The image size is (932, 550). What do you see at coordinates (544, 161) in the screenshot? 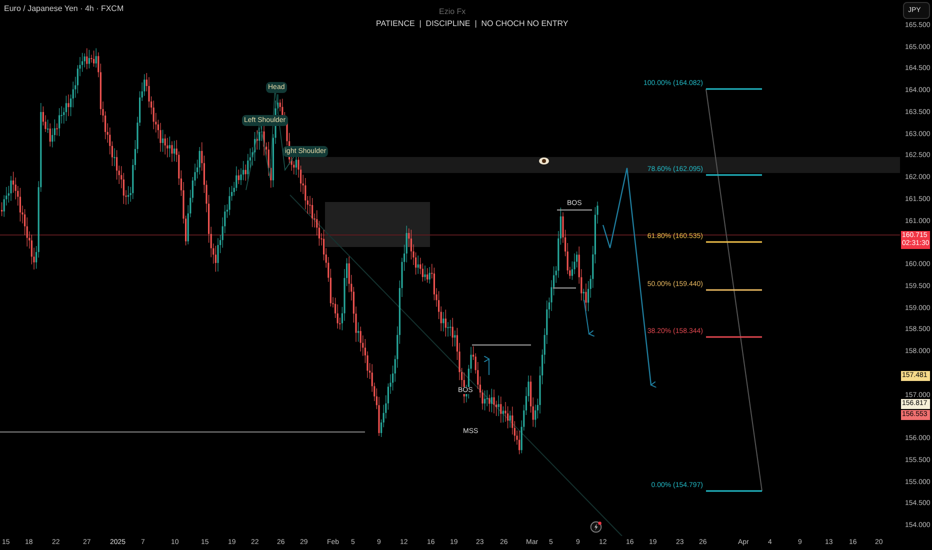
I see `eye-icon` at bounding box center [544, 161].